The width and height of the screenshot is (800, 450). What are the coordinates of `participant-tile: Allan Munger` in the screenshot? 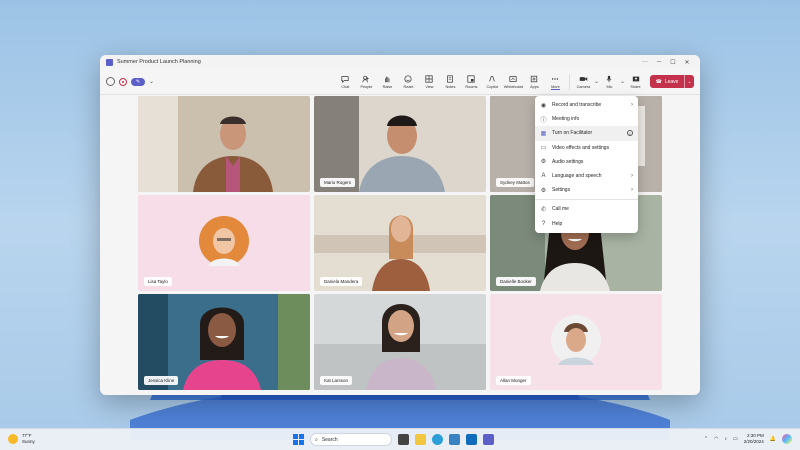 It's located at (576, 342).